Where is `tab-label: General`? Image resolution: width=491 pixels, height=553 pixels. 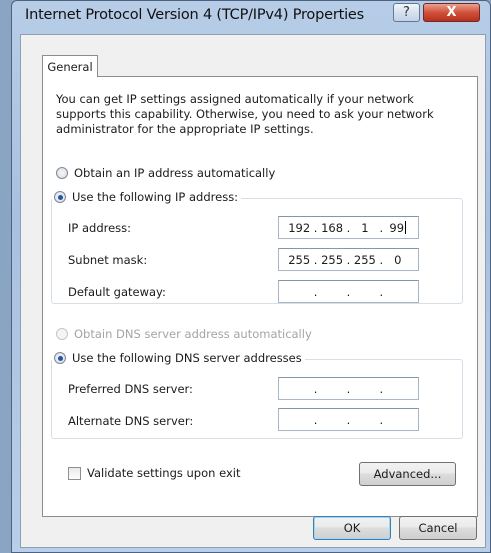 tab-label: General is located at coordinates (70, 66).